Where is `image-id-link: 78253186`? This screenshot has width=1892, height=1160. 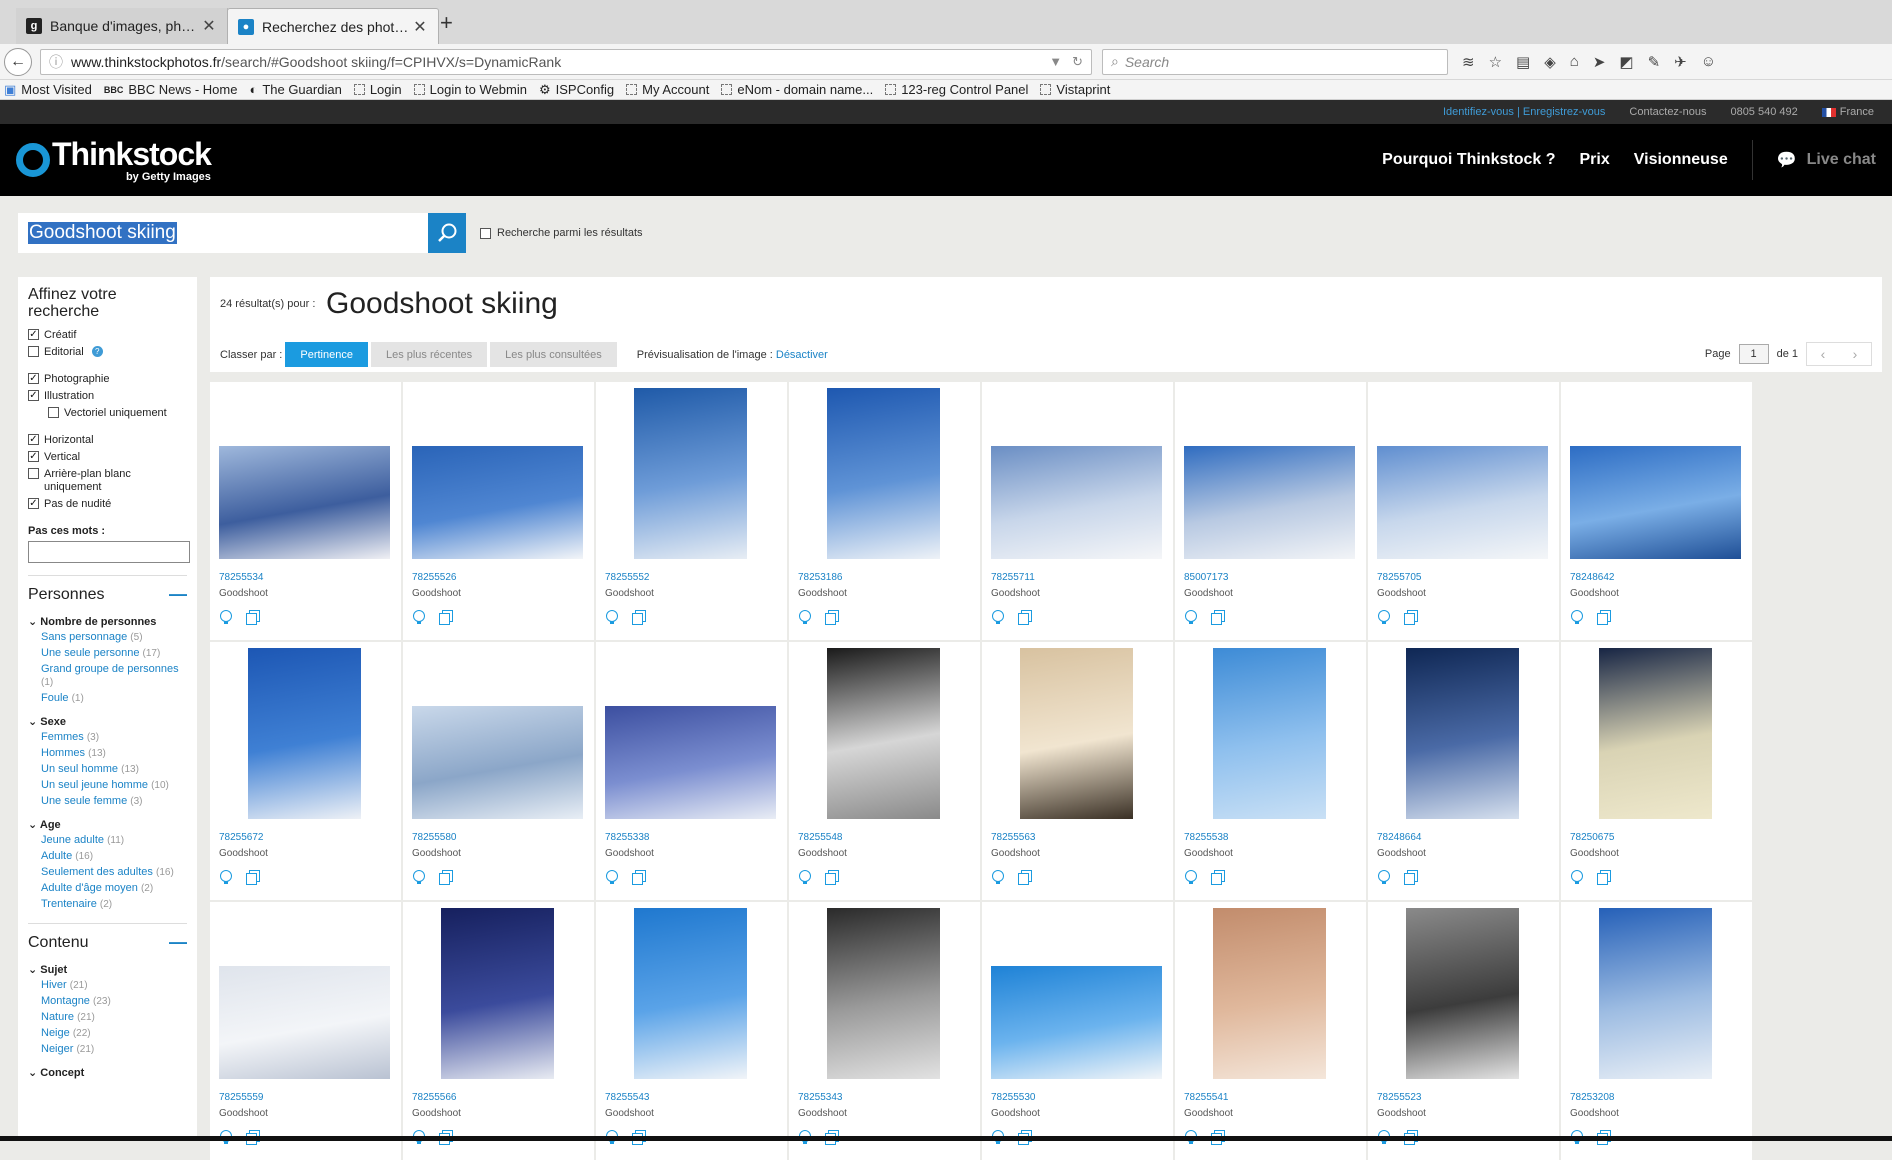
image-id-link: 78253186 is located at coordinates (820, 577).